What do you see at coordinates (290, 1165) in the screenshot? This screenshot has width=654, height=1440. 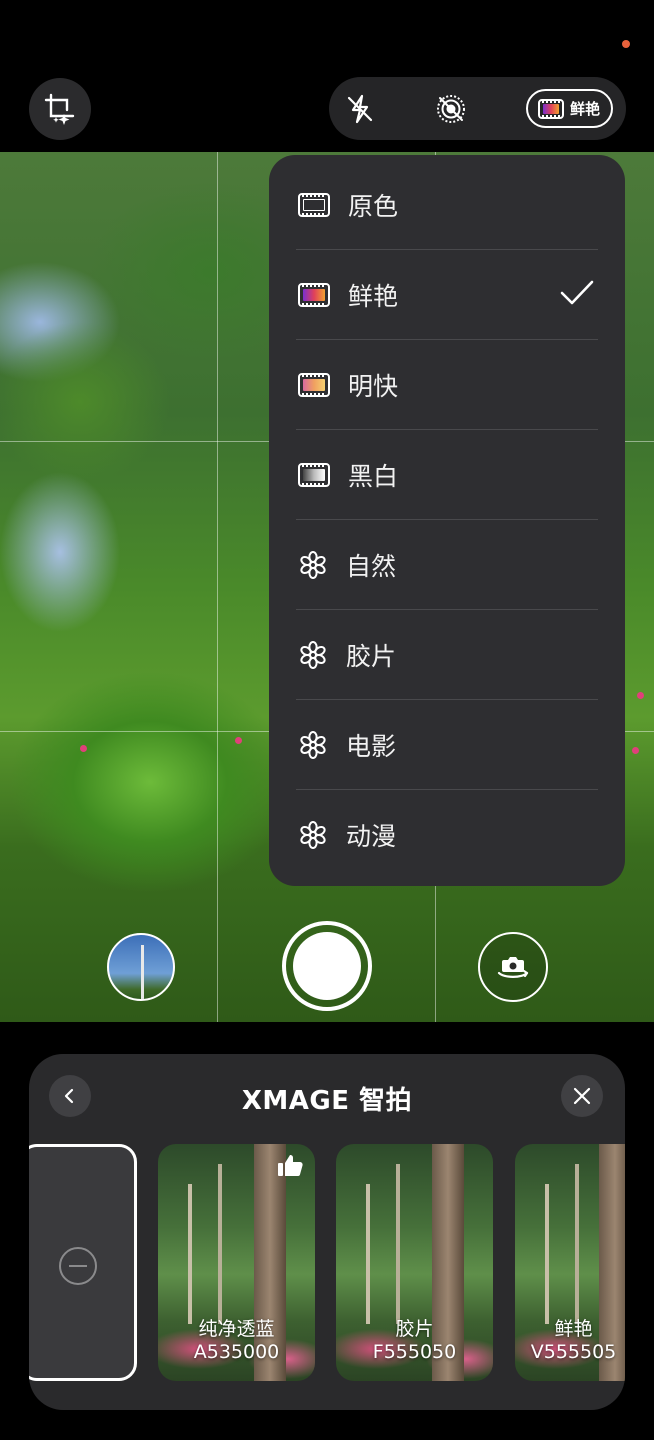 I see `thumbs-up-icon` at bounding box center [290, 1165].